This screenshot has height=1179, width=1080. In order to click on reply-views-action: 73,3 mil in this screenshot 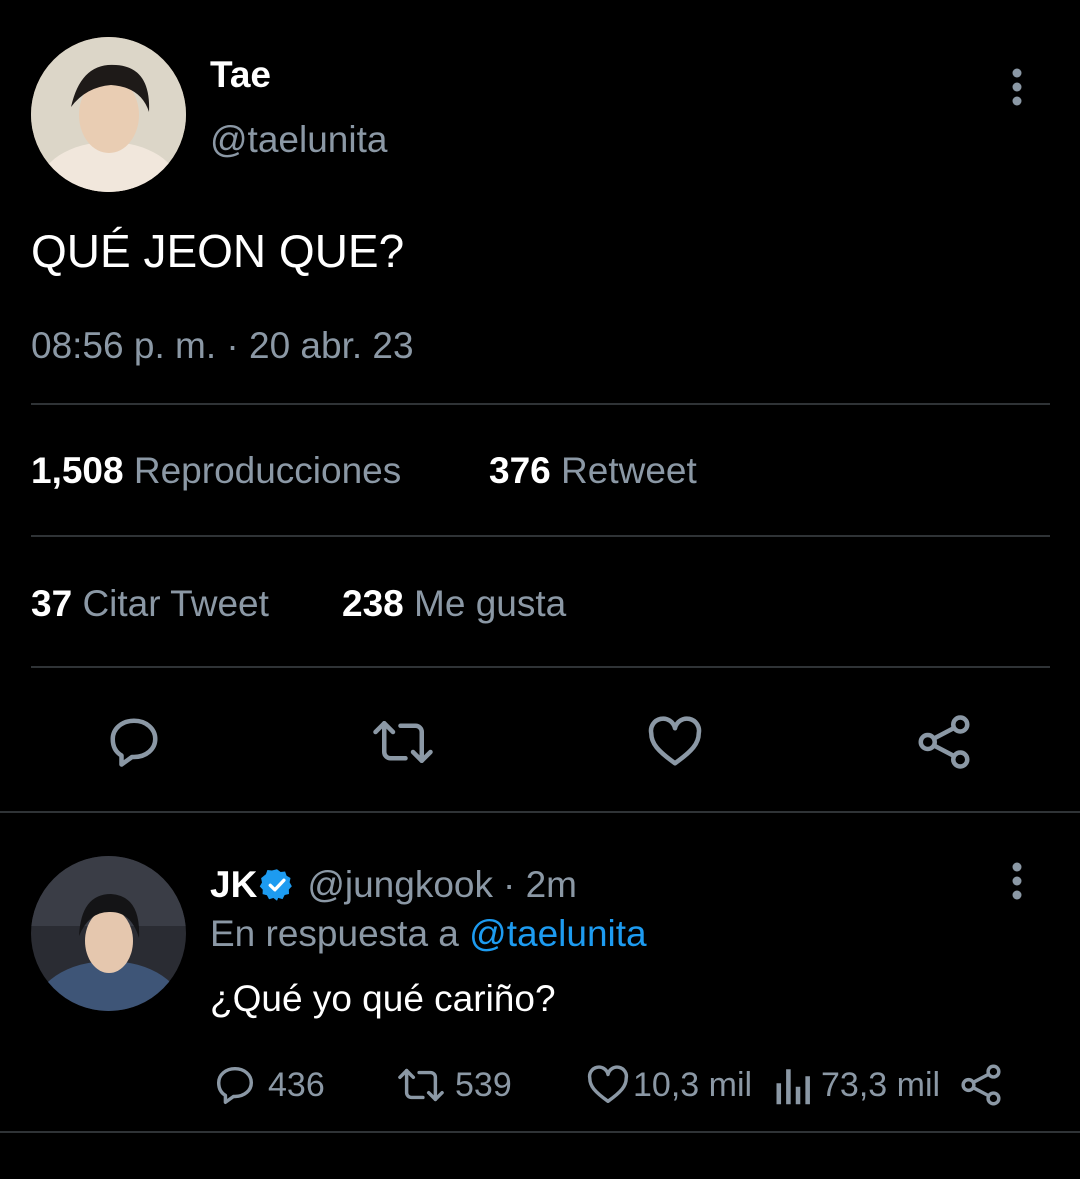, I will do `click(856, 1085)`.